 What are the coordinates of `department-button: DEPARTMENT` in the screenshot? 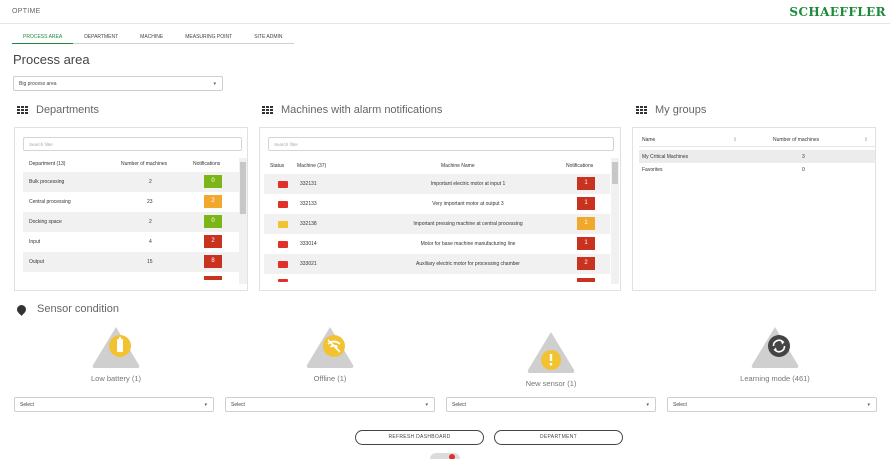 It's located at (558, 437).